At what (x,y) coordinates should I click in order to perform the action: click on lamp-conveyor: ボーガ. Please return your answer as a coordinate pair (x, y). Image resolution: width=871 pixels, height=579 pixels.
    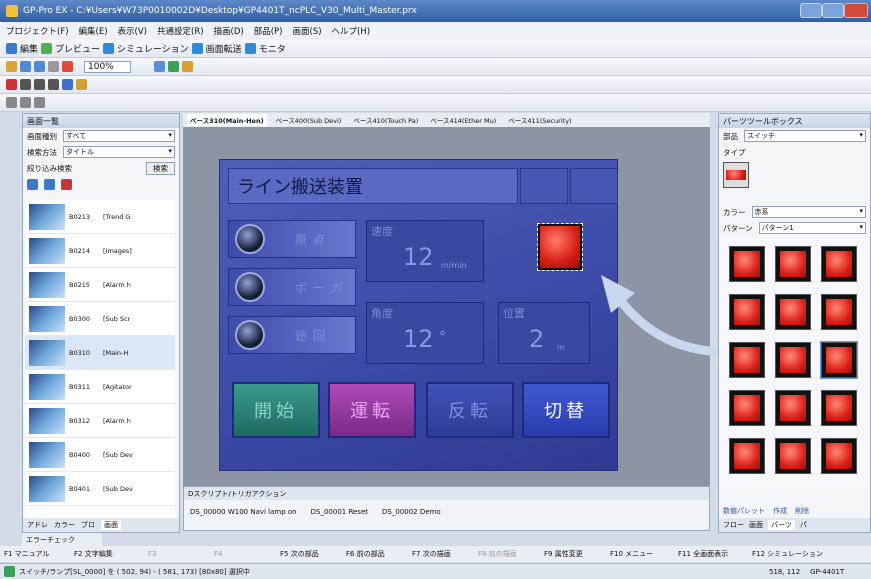
    Looking at the image, I should click on (292, 287).